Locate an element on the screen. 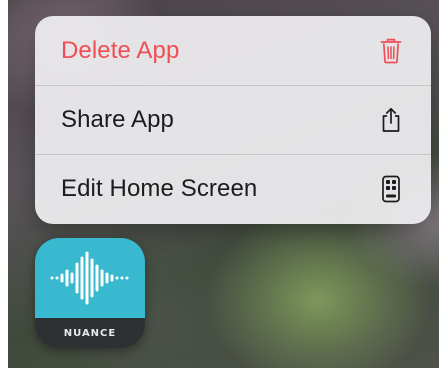 The image size is (439, 368). phone-screen-icon is located at coordinates (391, 189).